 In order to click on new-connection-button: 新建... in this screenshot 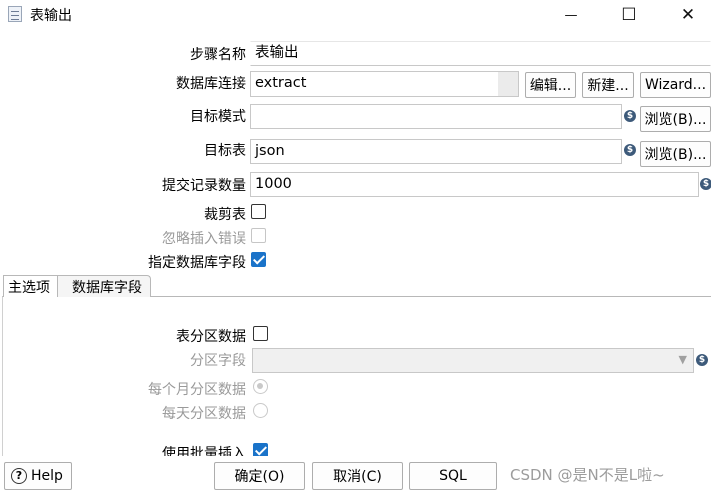, I will do `click(608, 85)`.